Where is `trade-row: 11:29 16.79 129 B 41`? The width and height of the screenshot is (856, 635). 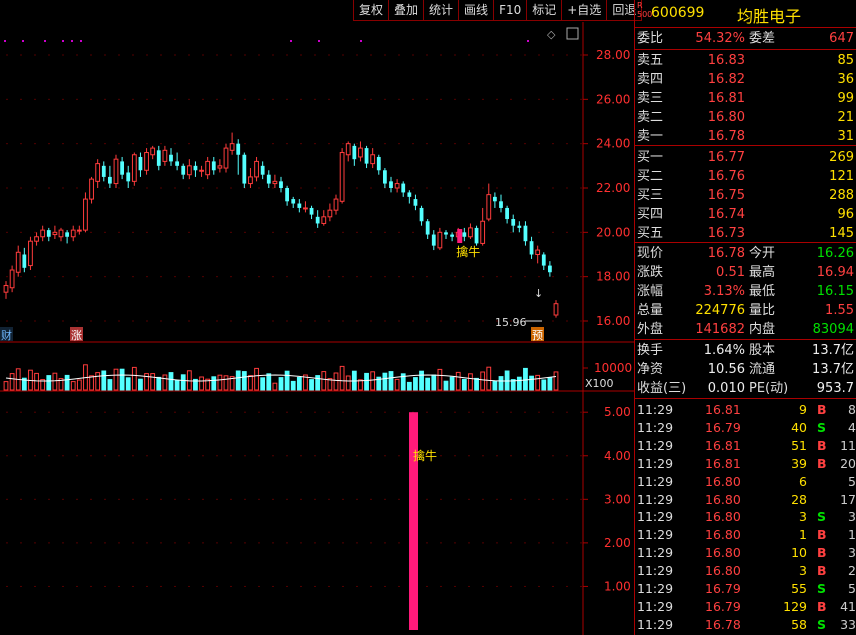
trade-row: 11:29 16.79 129 B 41 is located at coordinates (745, 607).